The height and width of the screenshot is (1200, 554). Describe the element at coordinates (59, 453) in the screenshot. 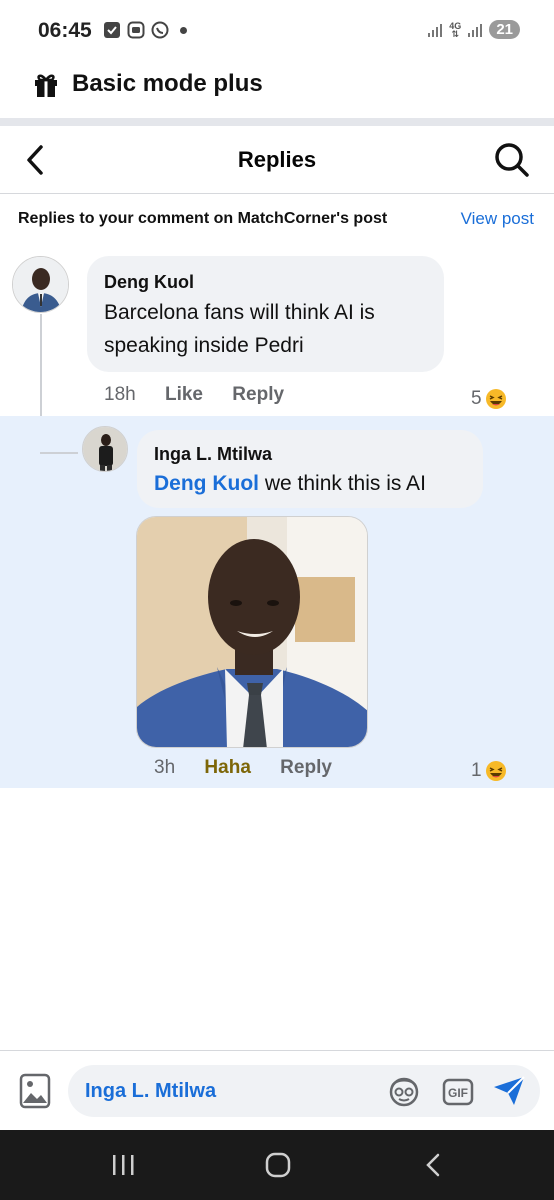

I see `thread-connector-branch` at that location.